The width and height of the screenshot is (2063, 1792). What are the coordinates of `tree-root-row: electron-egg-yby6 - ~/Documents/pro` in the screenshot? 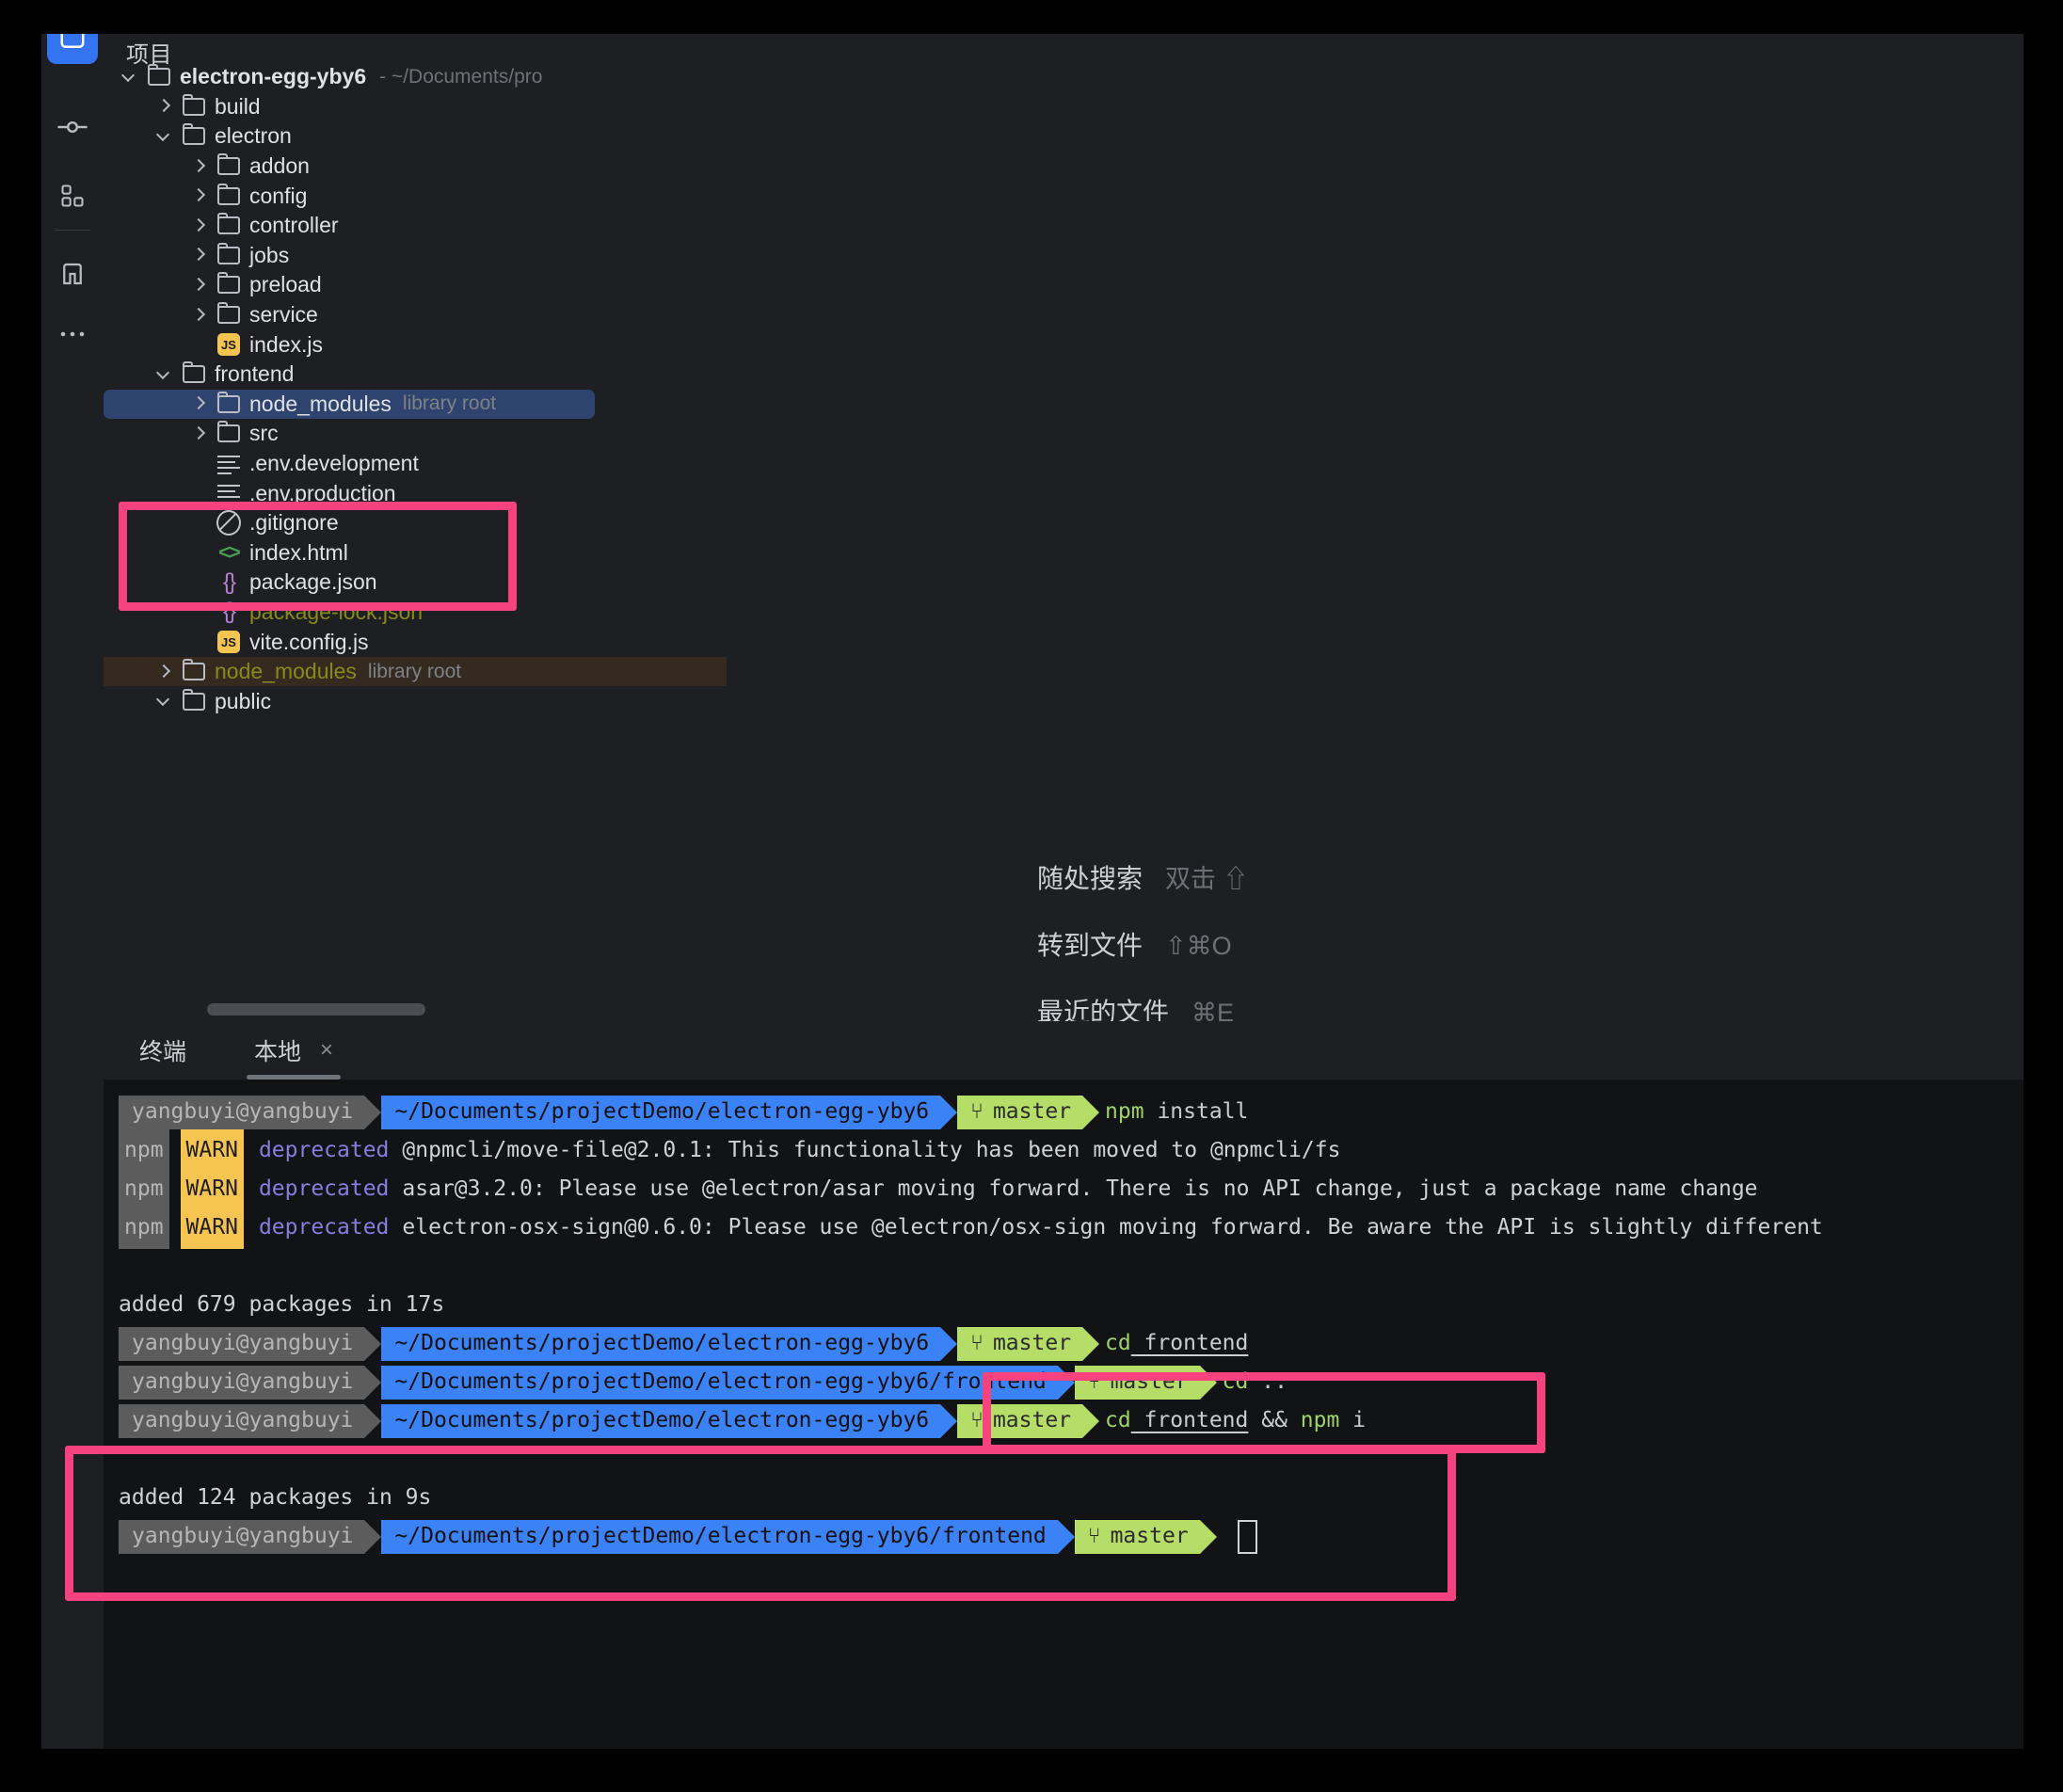 It's located at (416, 77).